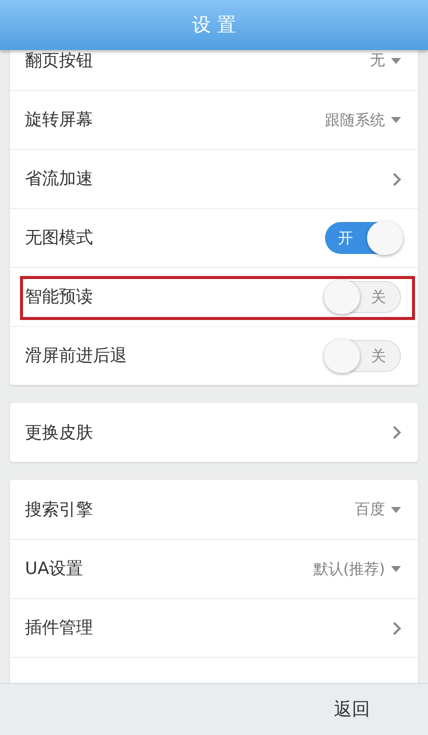 Image resolution: width=428 pixels, height=735 pixels. What do you see at coordinates (377, 61) in the screenshot?
I see `dropdown-value: 无` at bounding box center [377, 61].